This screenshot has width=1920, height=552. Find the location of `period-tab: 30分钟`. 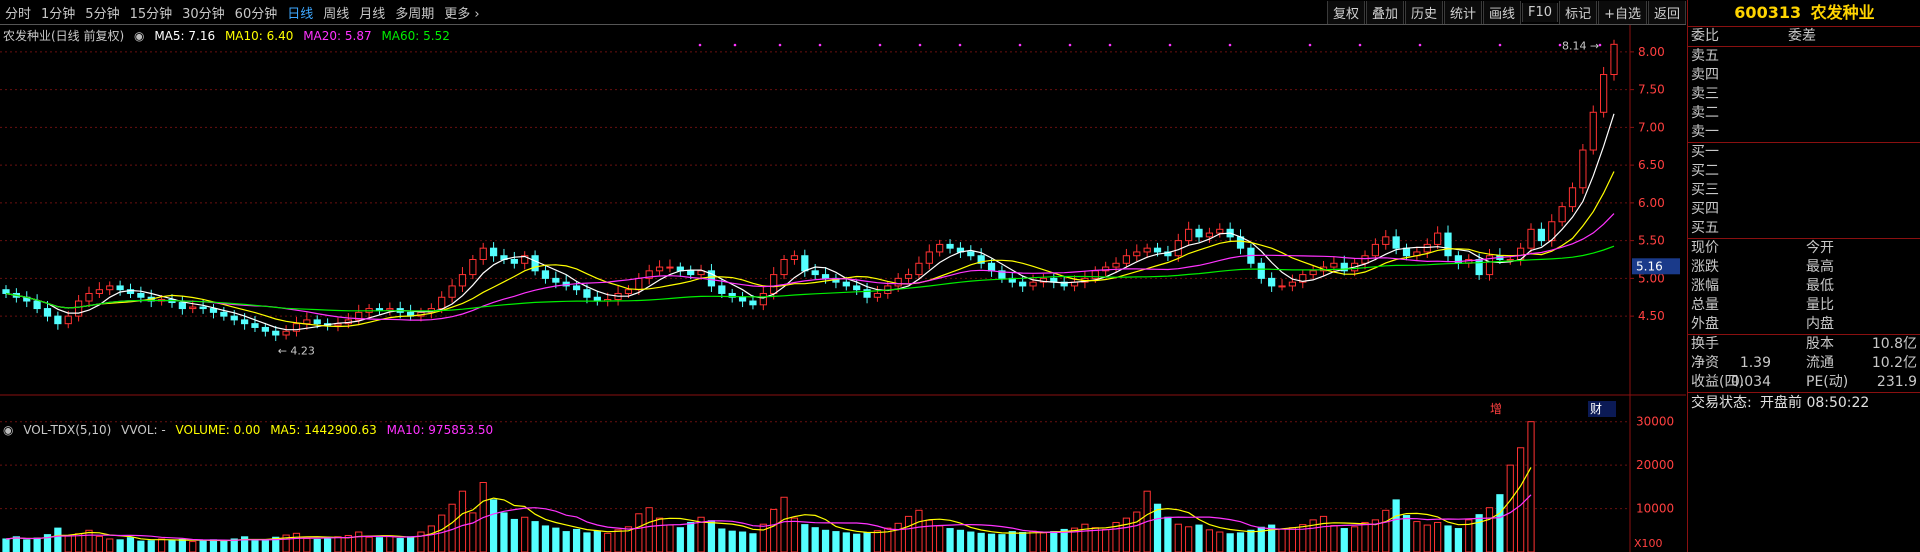

period-tab: 30分钟 is located at coordinates (203, 12).